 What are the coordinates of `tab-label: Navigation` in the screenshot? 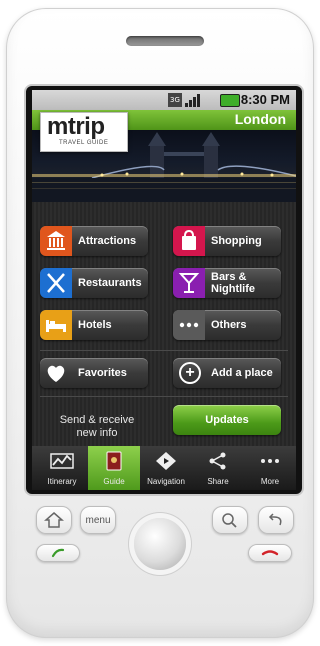 It's located at (166, 481).